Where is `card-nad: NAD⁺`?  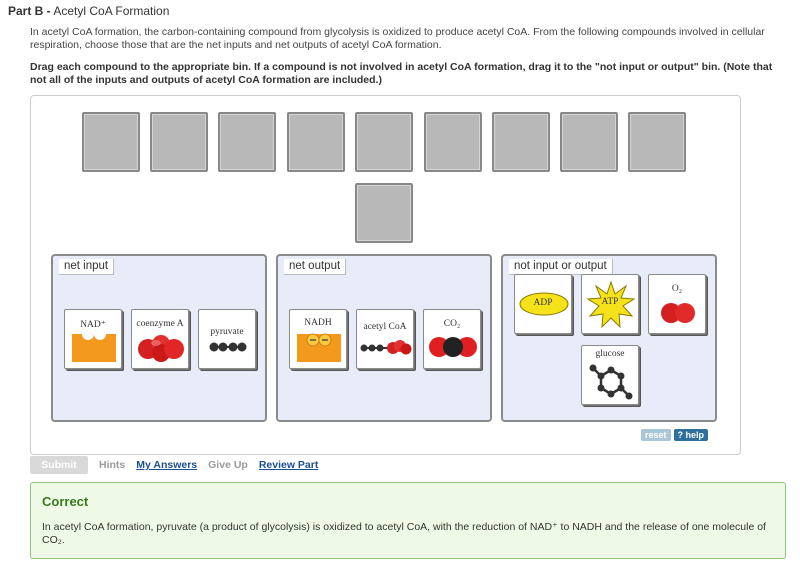 card-nad: NAD⁺ is located at coordinates (93, 339).